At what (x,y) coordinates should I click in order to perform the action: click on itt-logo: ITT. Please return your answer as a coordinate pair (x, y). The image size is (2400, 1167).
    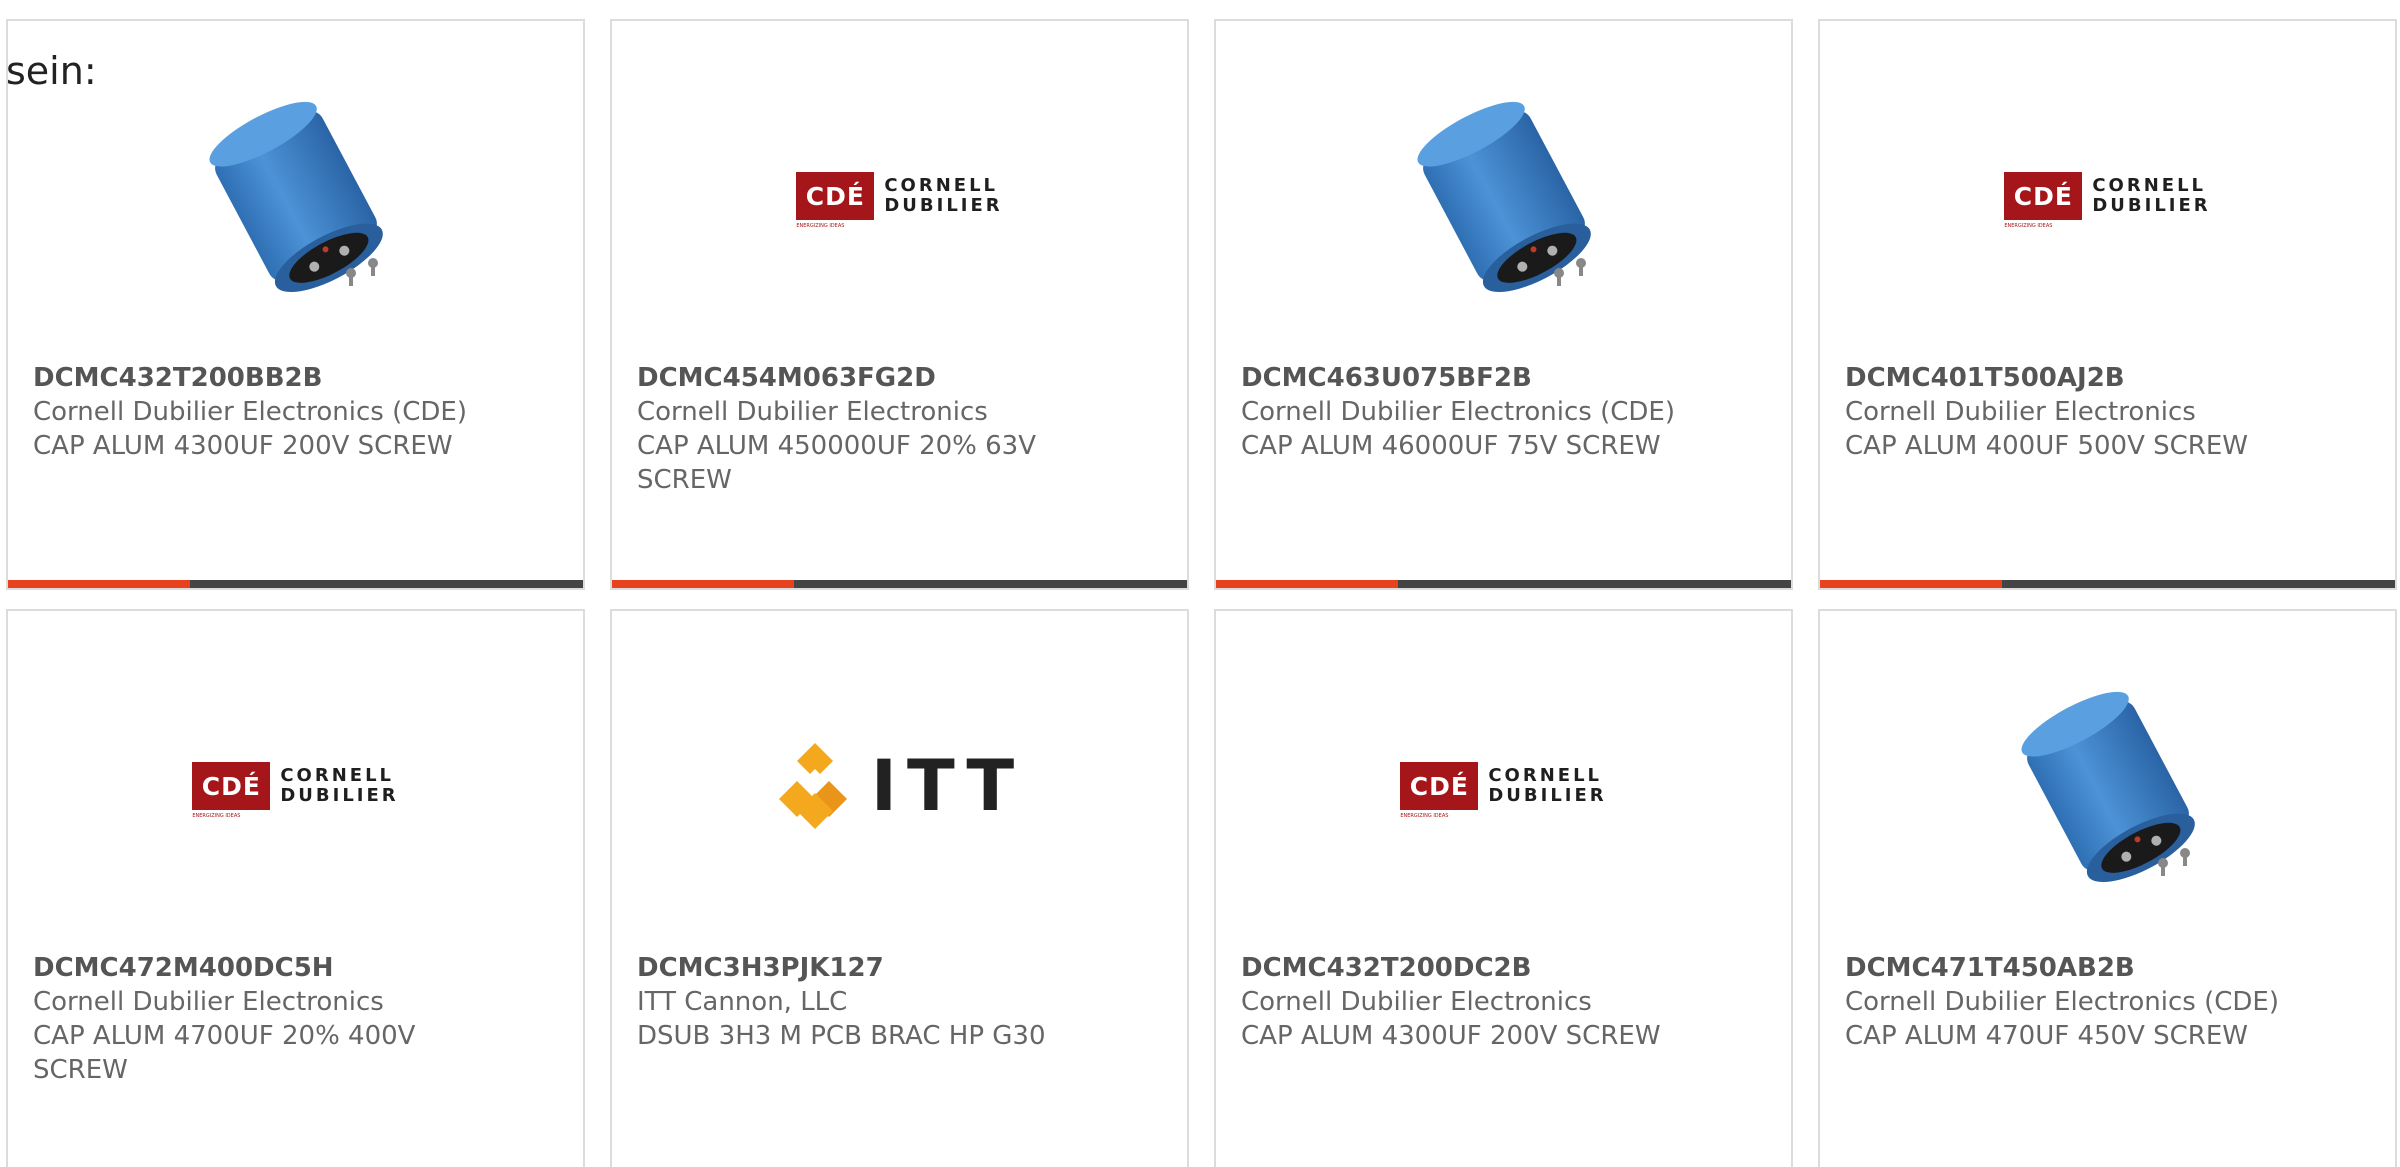
    Looking at the image, I should click on (899, 786).